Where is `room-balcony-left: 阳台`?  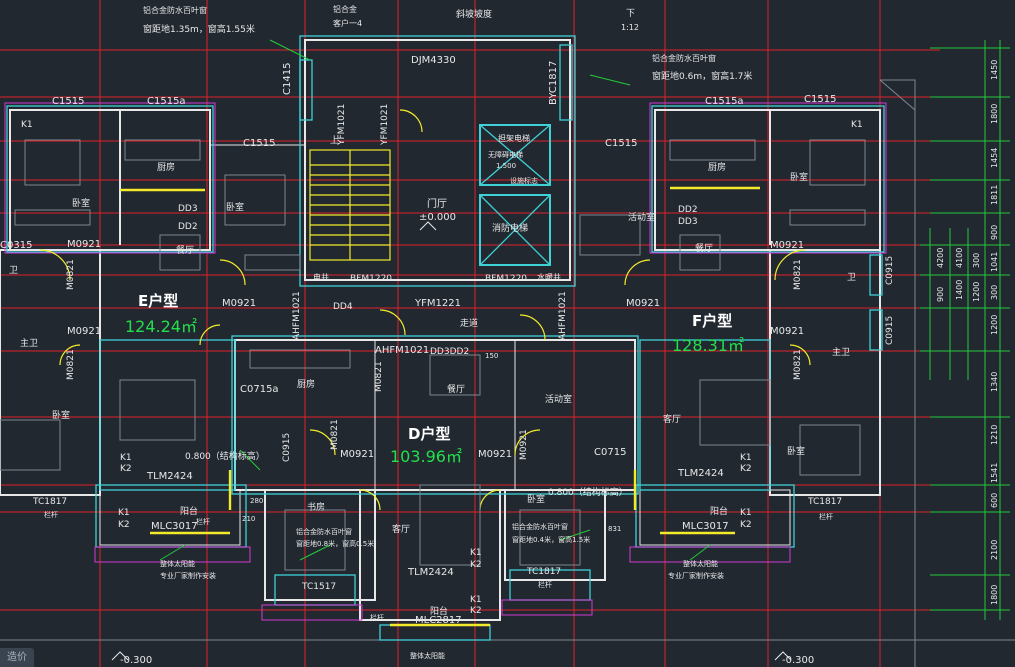
room-balcony-left: 阳台 is located at coordinates (189, 512).